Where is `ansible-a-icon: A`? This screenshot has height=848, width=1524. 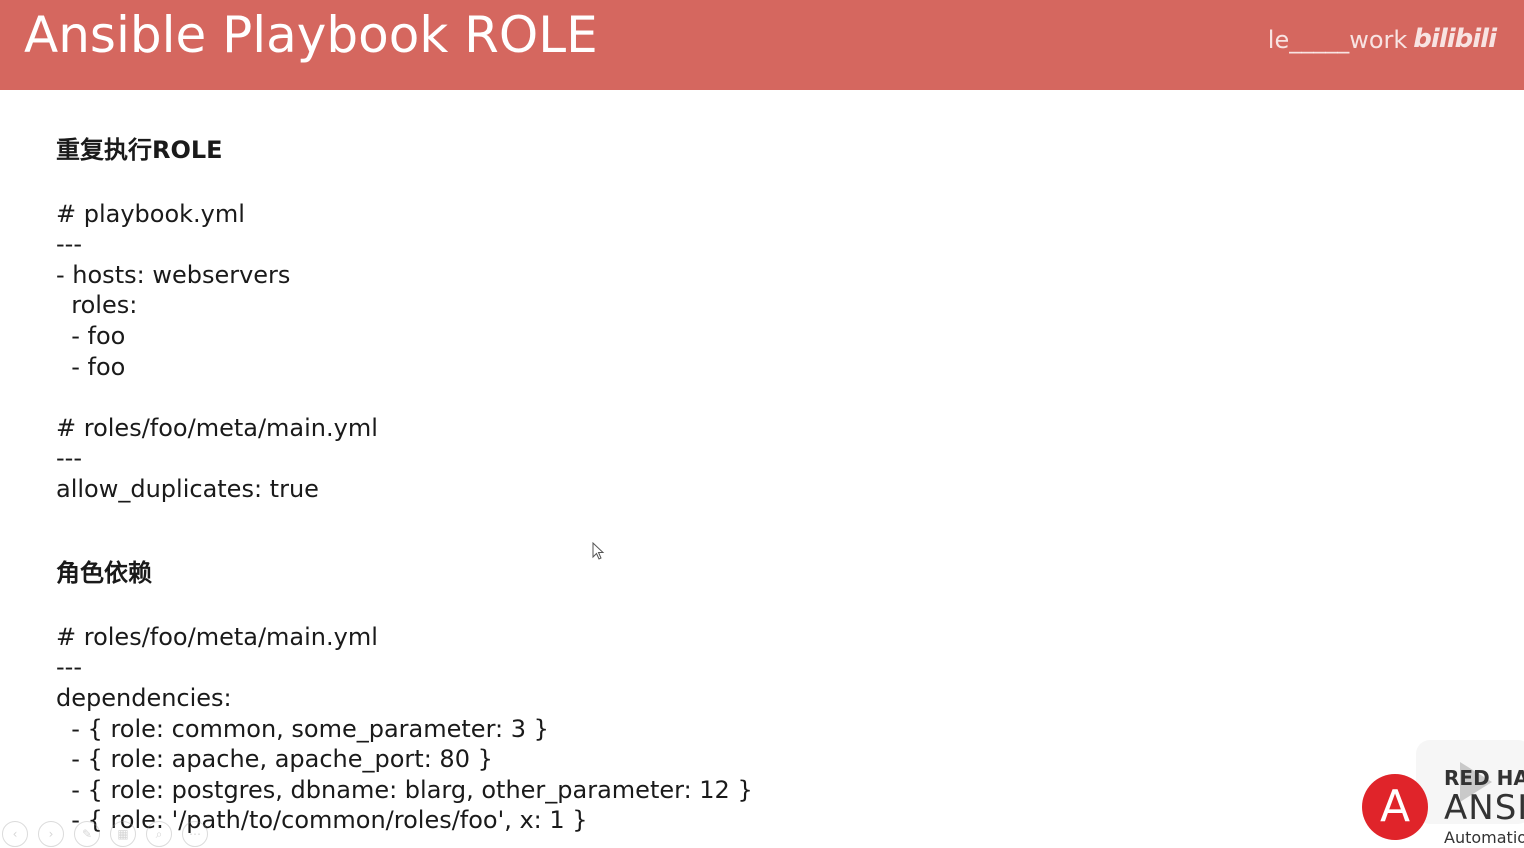 ansible-a-icon: A is located at coordinates (1395, 807).